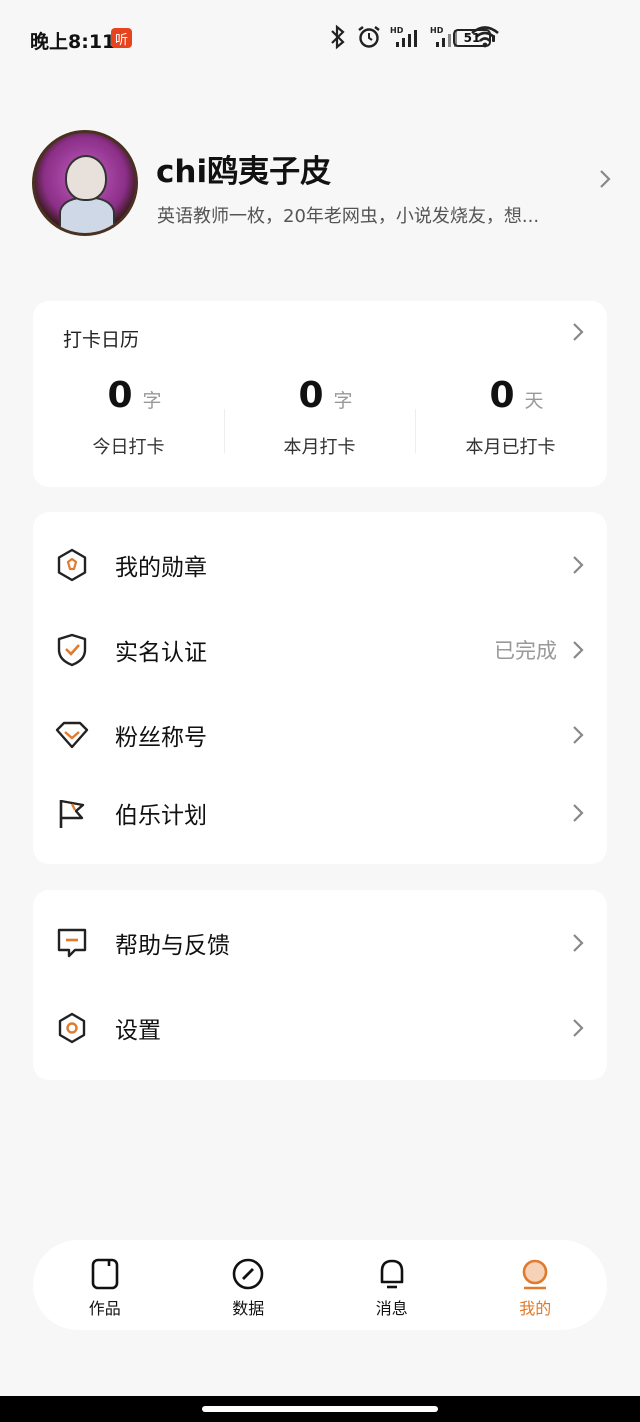 The width and height of the screenshot is (640, 1422). What do you see at coordinates (161, 568) in the screenshot?
I see `menu-item-label: 我的勋章` at bounding box center [161, 568].